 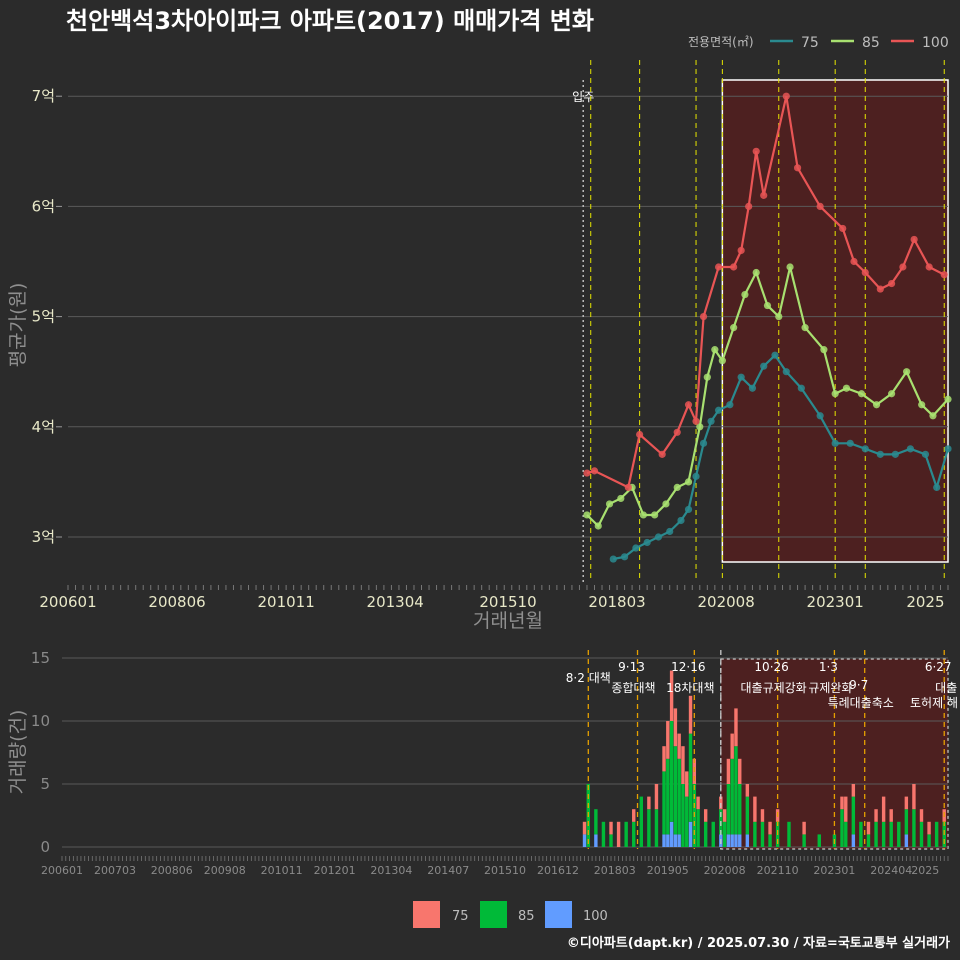 I want to click on policy-label: 대출규제강화, so click(x=773, y=688).